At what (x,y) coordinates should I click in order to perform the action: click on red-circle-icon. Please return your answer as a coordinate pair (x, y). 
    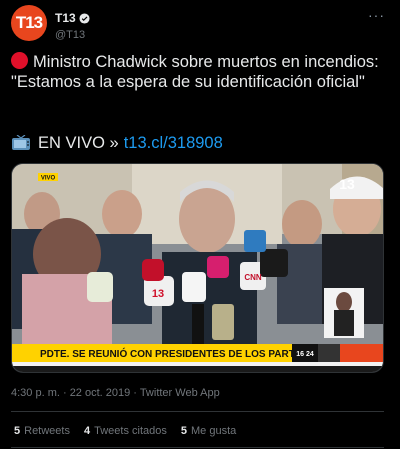
    Looking at the image, I should click on (19, 60).